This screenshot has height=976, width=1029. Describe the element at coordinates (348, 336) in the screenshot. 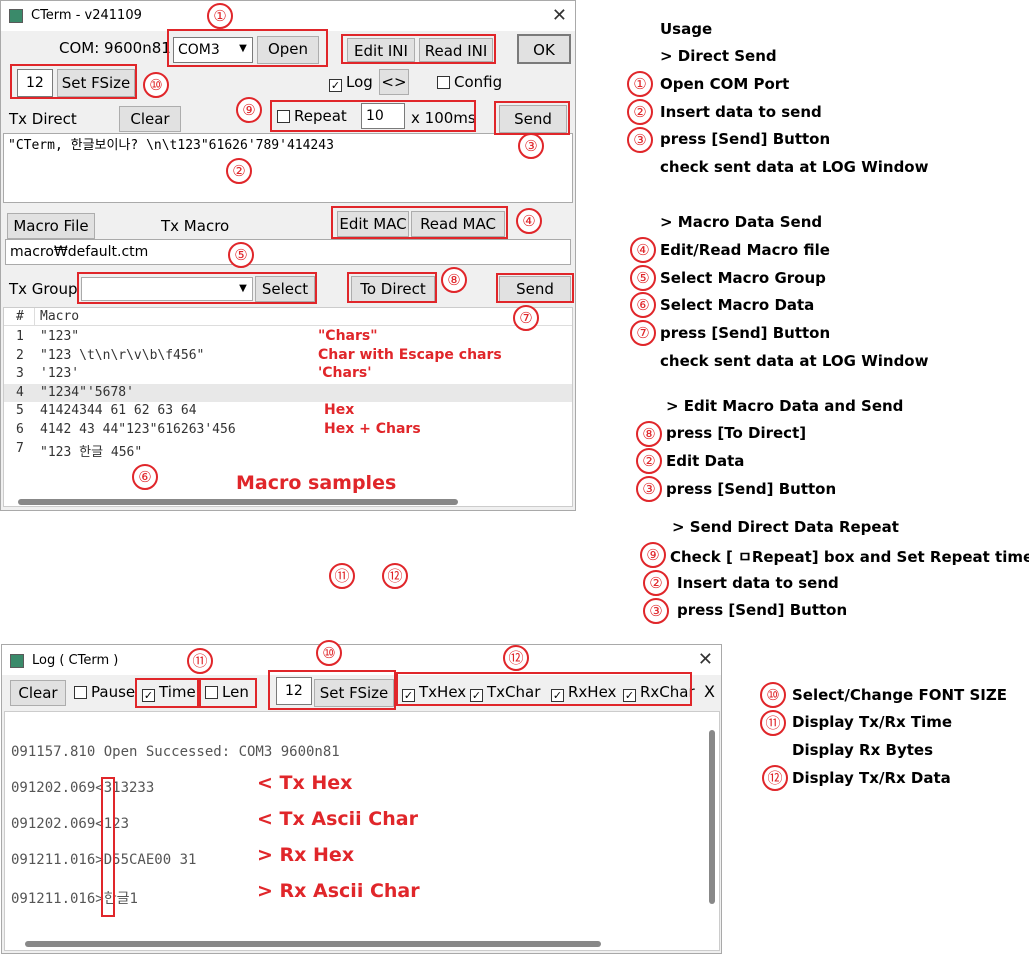

I see `macro-annotation: "Chars"` at that location.